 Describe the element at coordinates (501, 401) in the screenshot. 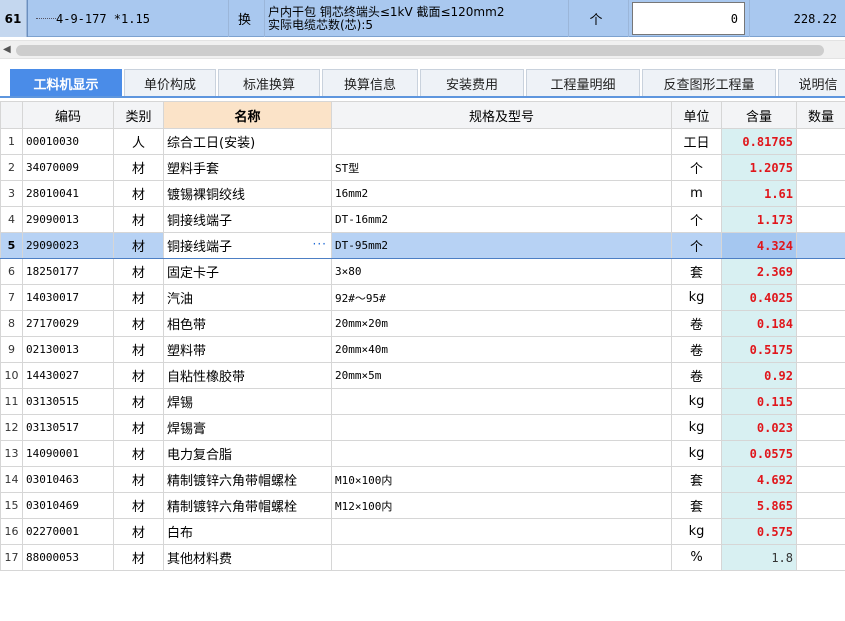

I see `cell-spec` at that location.